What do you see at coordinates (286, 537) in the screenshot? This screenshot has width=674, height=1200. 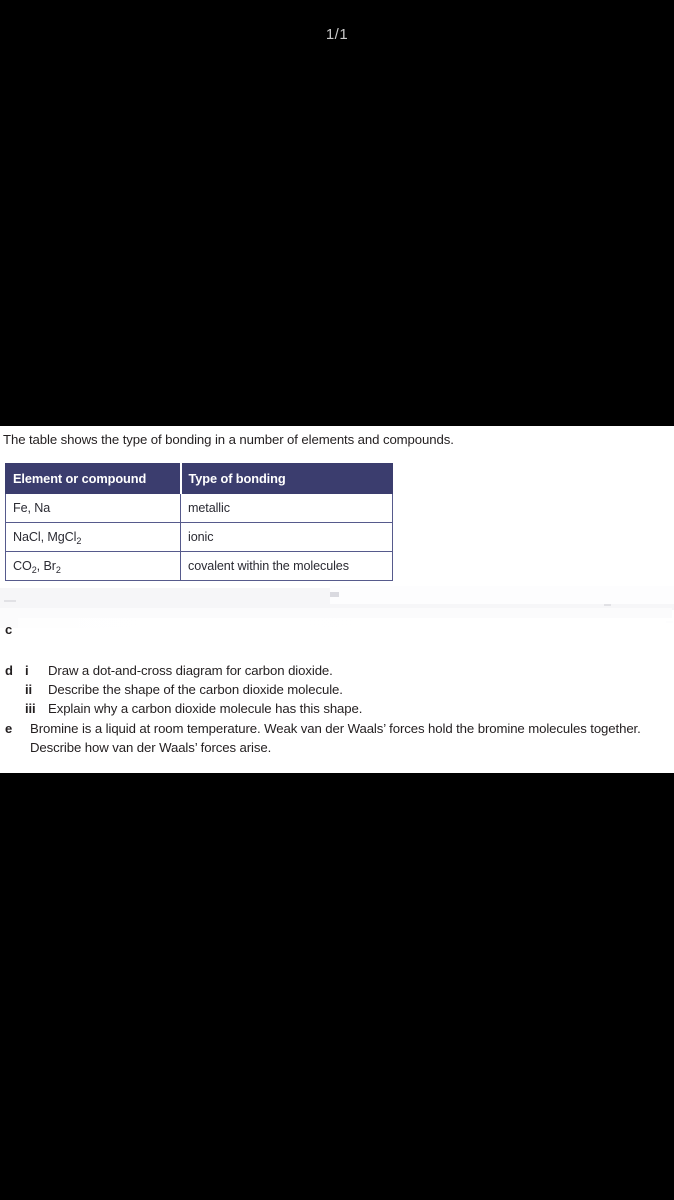 I see `cell-bonding: ionic` at bounding box center [286, 537].